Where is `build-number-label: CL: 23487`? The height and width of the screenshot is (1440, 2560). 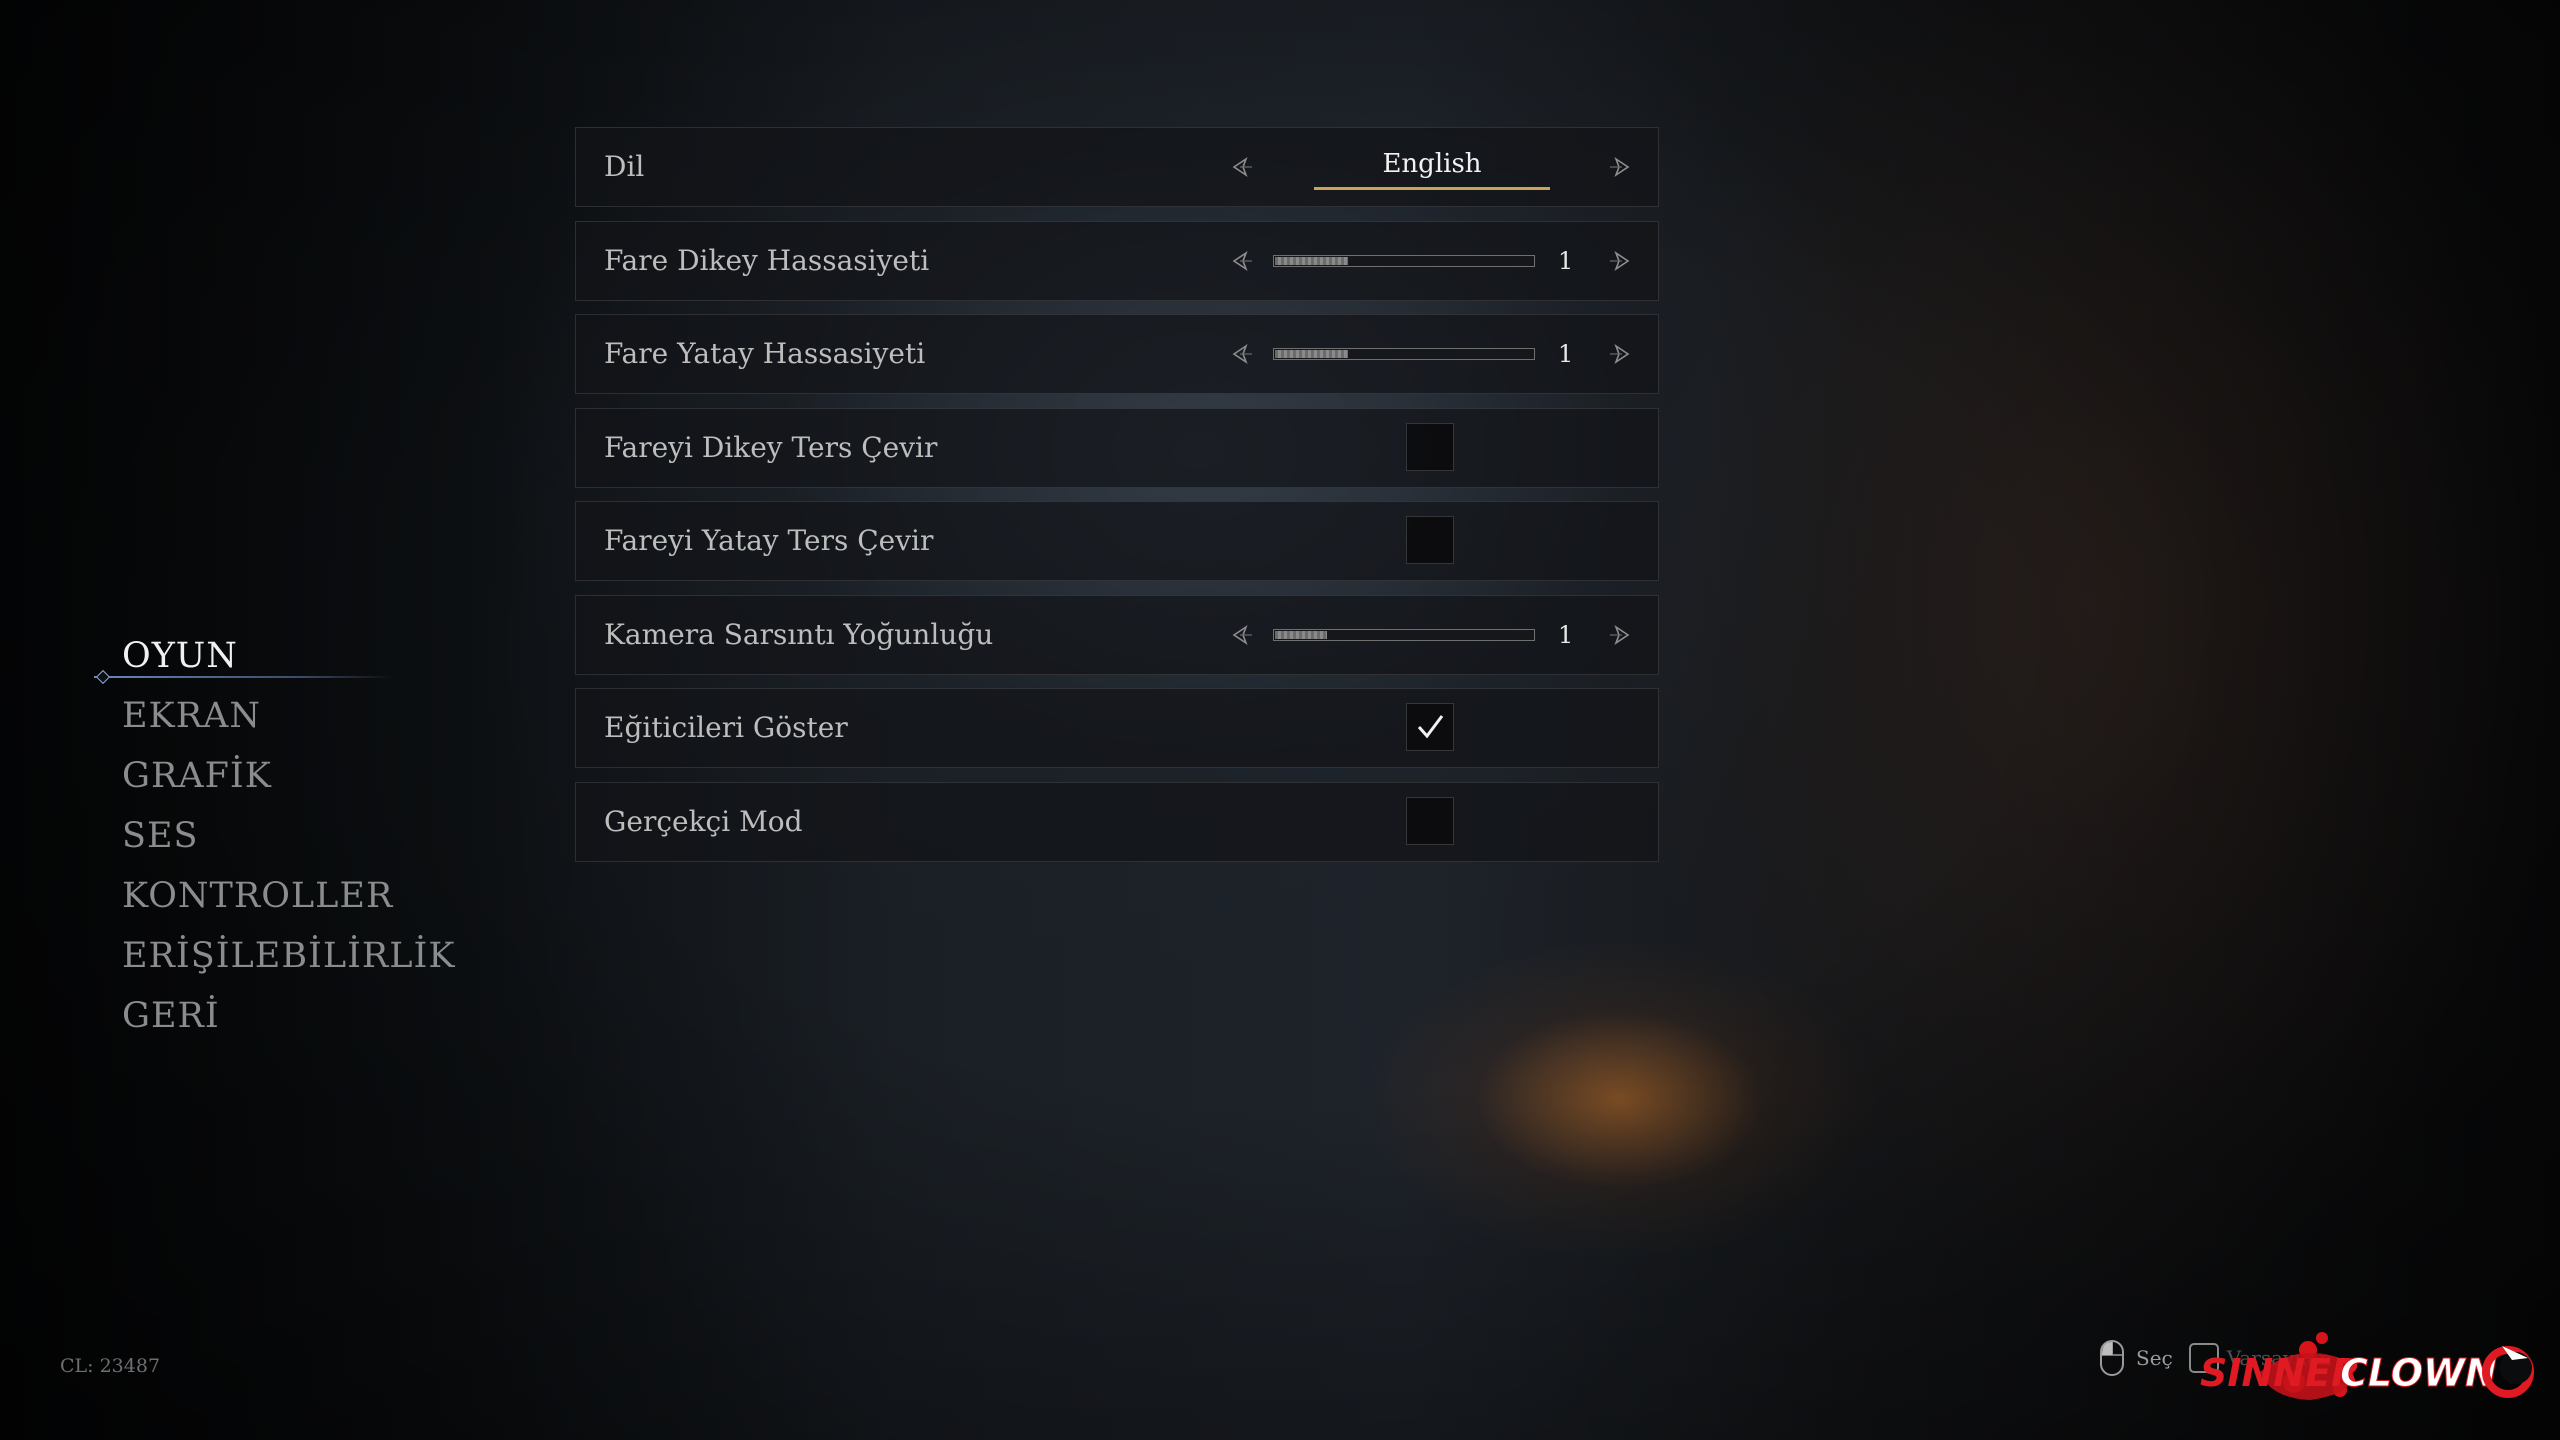 build-number-label: CL: 23487 is located at coordinates (110, 1366).